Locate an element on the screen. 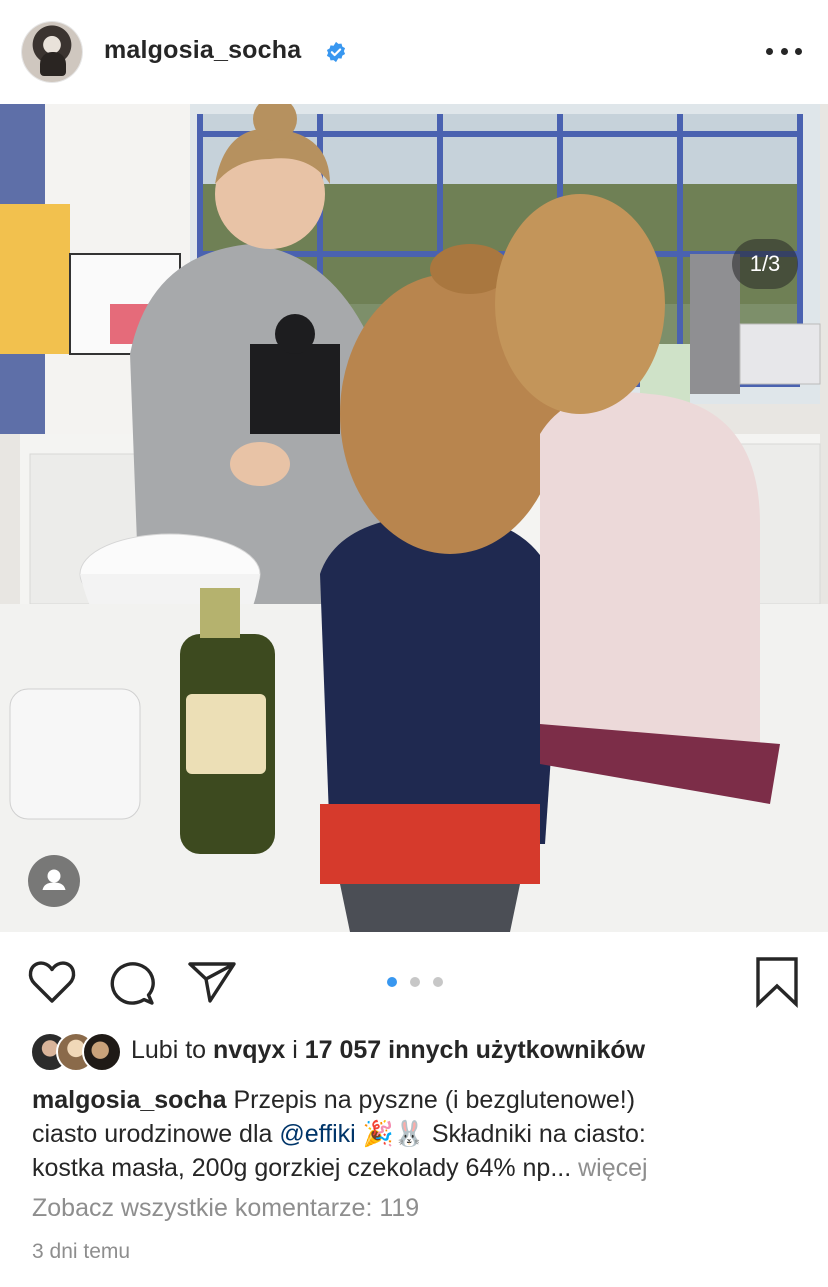 The width and height of the screenshot is (828, 1287). verified-badge-icon is located at coordinates (336, 52).